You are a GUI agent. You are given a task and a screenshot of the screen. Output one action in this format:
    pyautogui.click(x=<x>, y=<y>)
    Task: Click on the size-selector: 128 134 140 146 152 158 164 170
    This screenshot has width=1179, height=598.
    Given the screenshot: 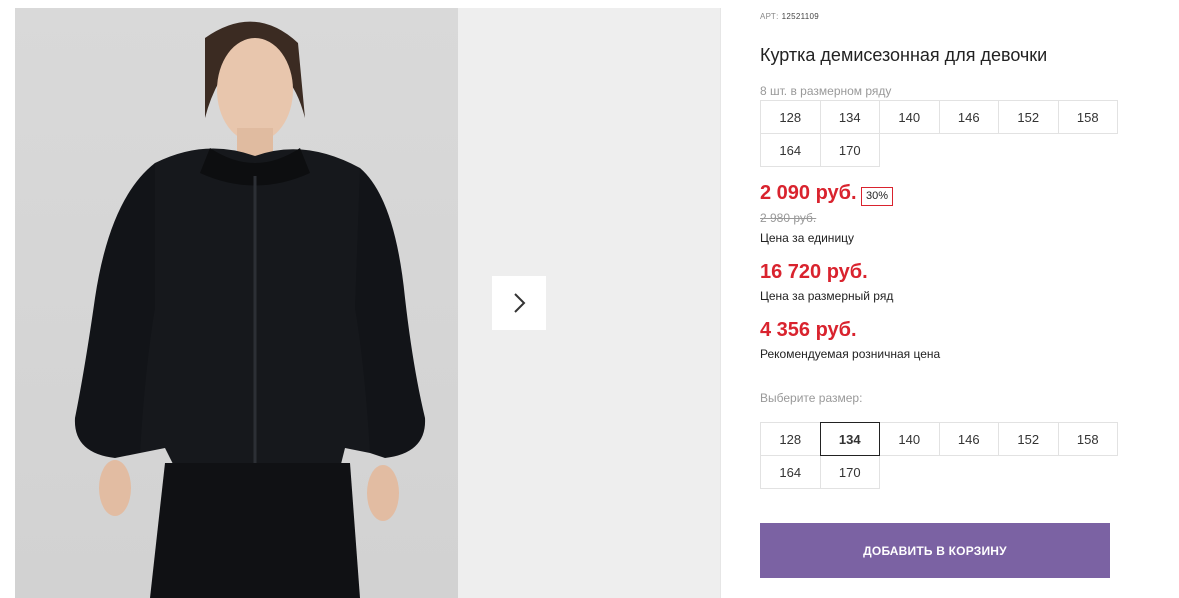 What is the action you would take?
    pyautogui.click(x=939, y=455)
    